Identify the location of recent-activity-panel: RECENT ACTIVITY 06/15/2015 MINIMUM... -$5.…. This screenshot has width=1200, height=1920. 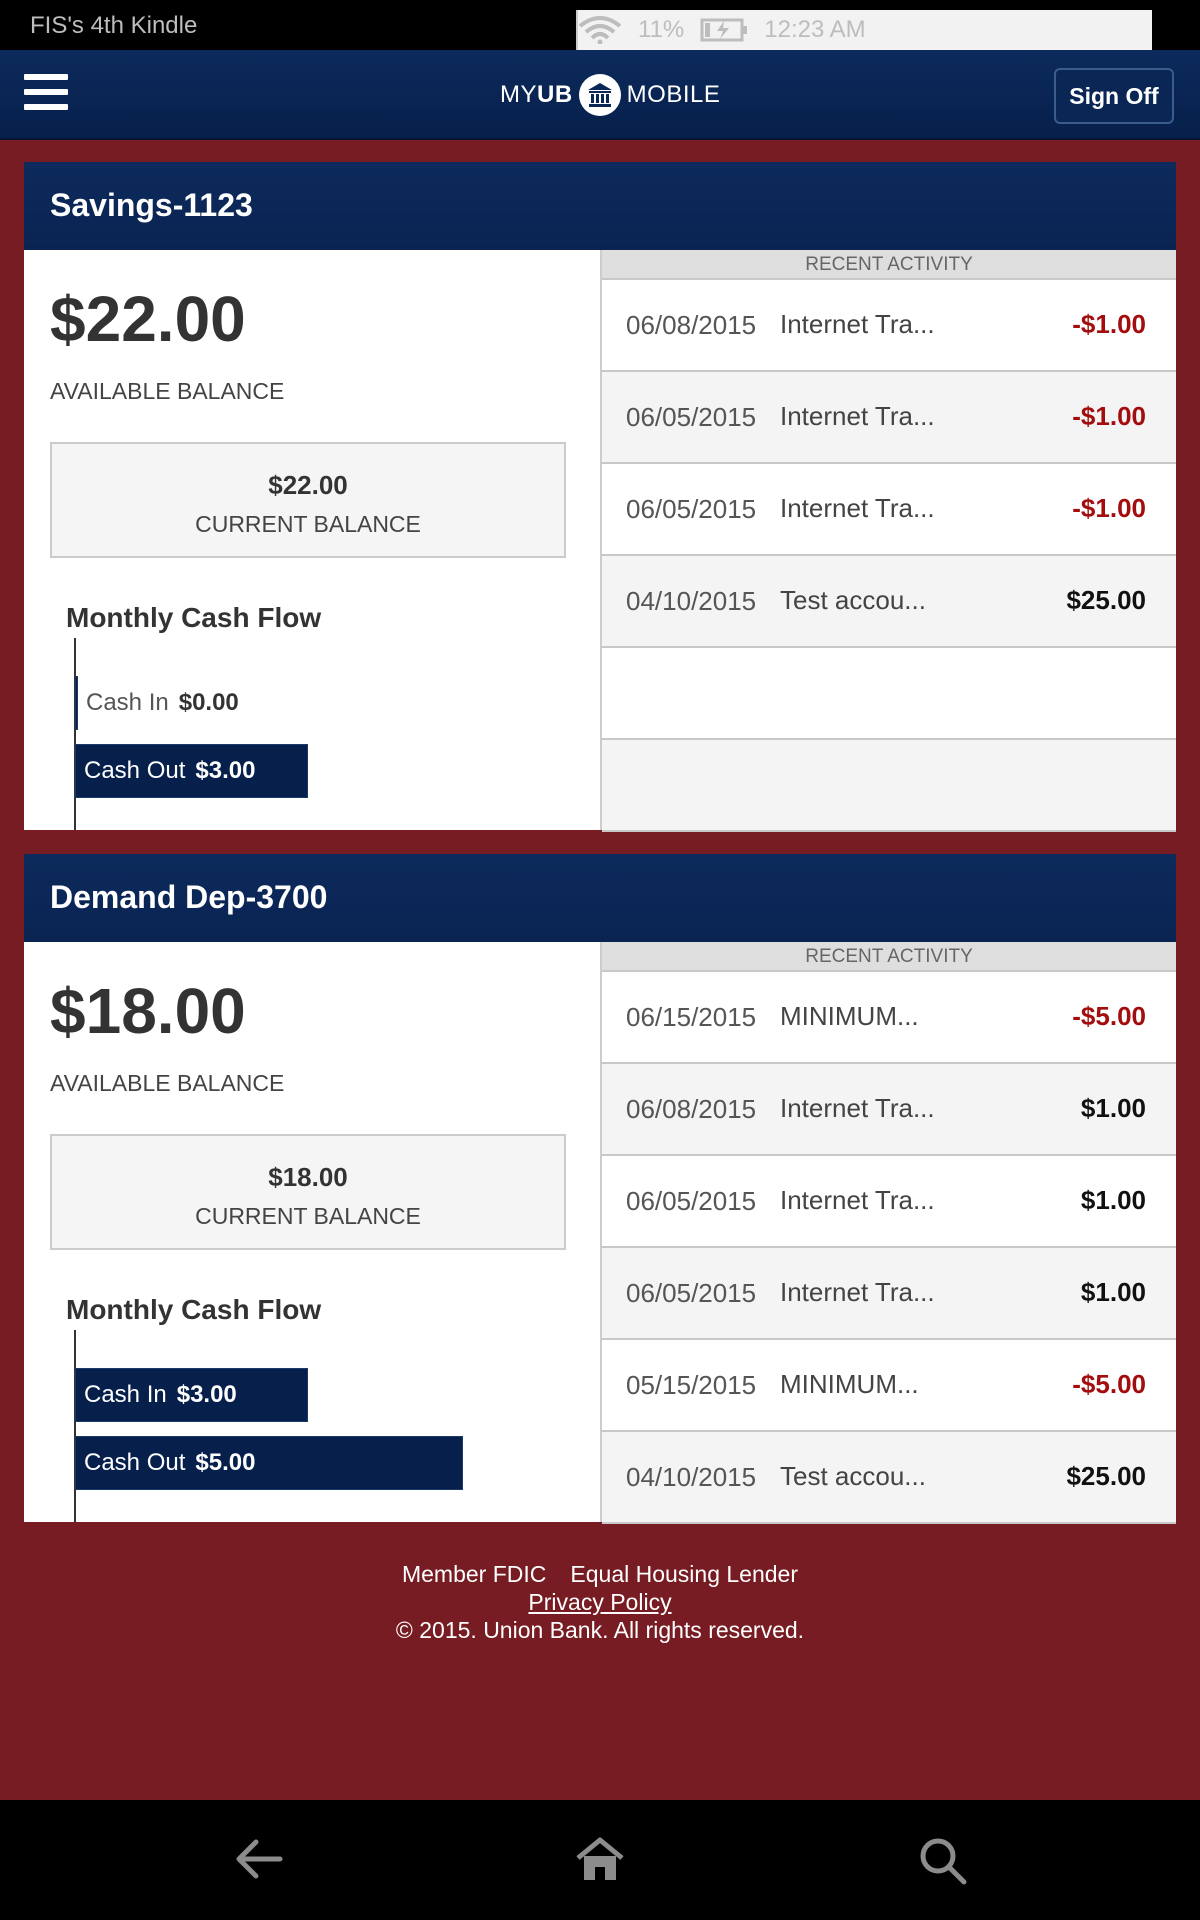
(888, 1233).